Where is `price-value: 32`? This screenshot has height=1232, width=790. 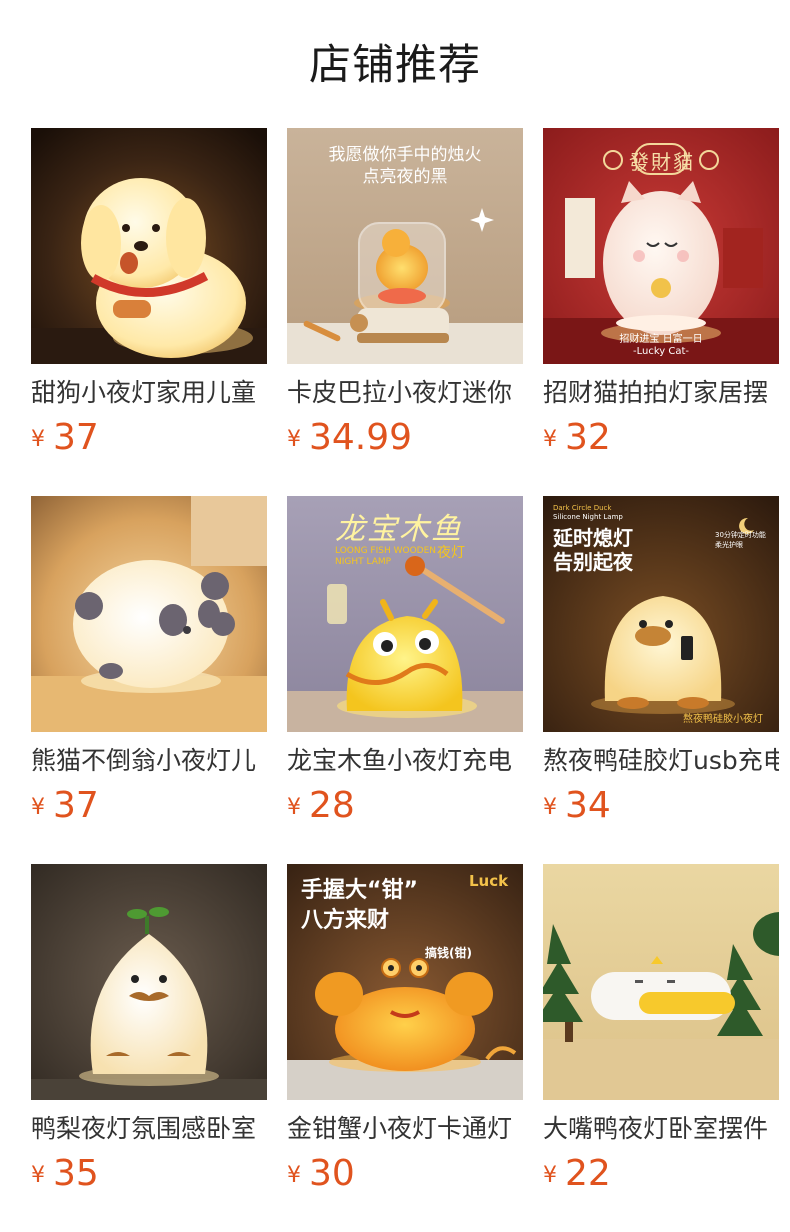
price-value: 32 is located at coordinates (588, 437).